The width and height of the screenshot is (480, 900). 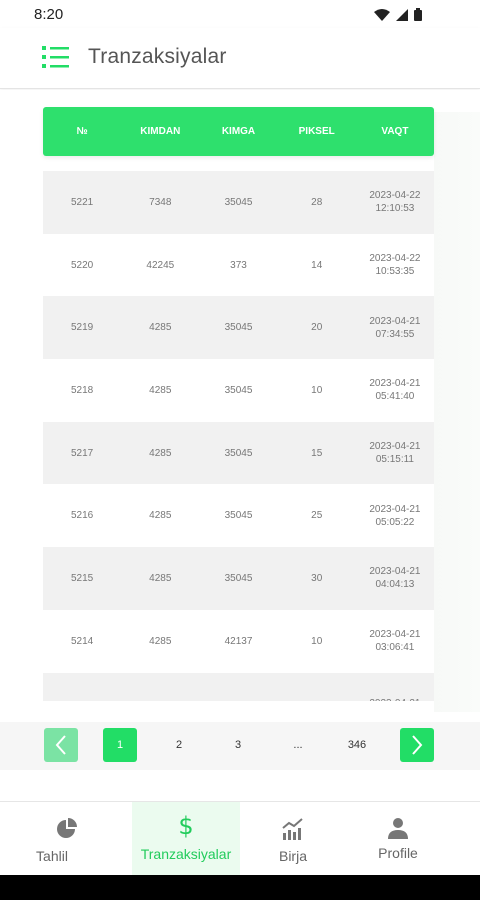 I want to click on app-bar: Tranzaksiyalar, so click(x=240, y=58).